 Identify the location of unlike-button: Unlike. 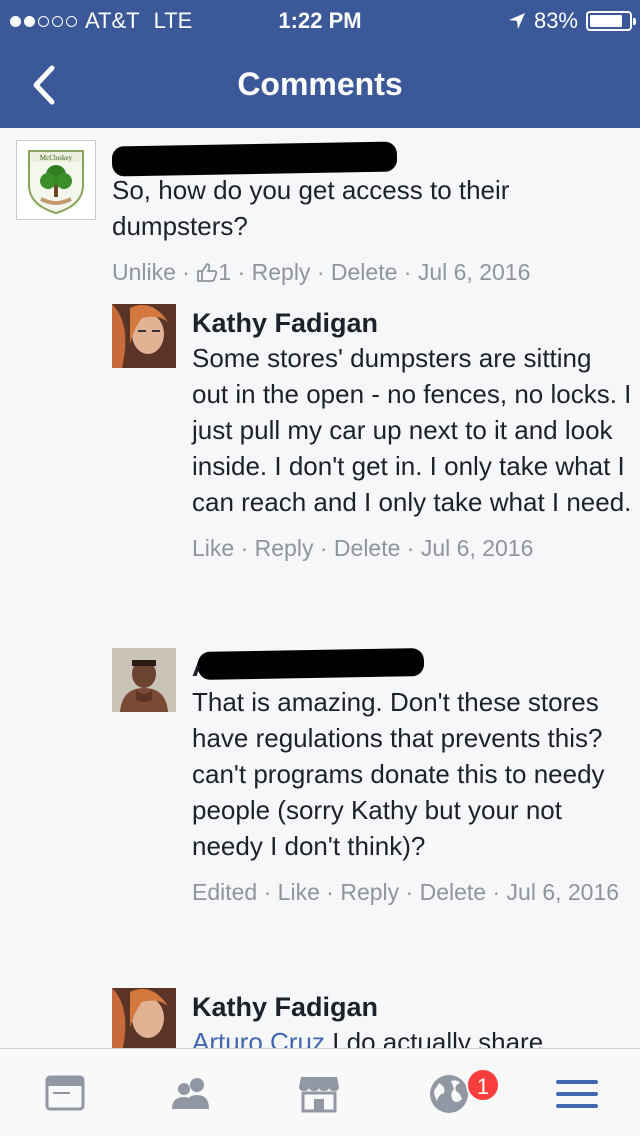
(144, 272).